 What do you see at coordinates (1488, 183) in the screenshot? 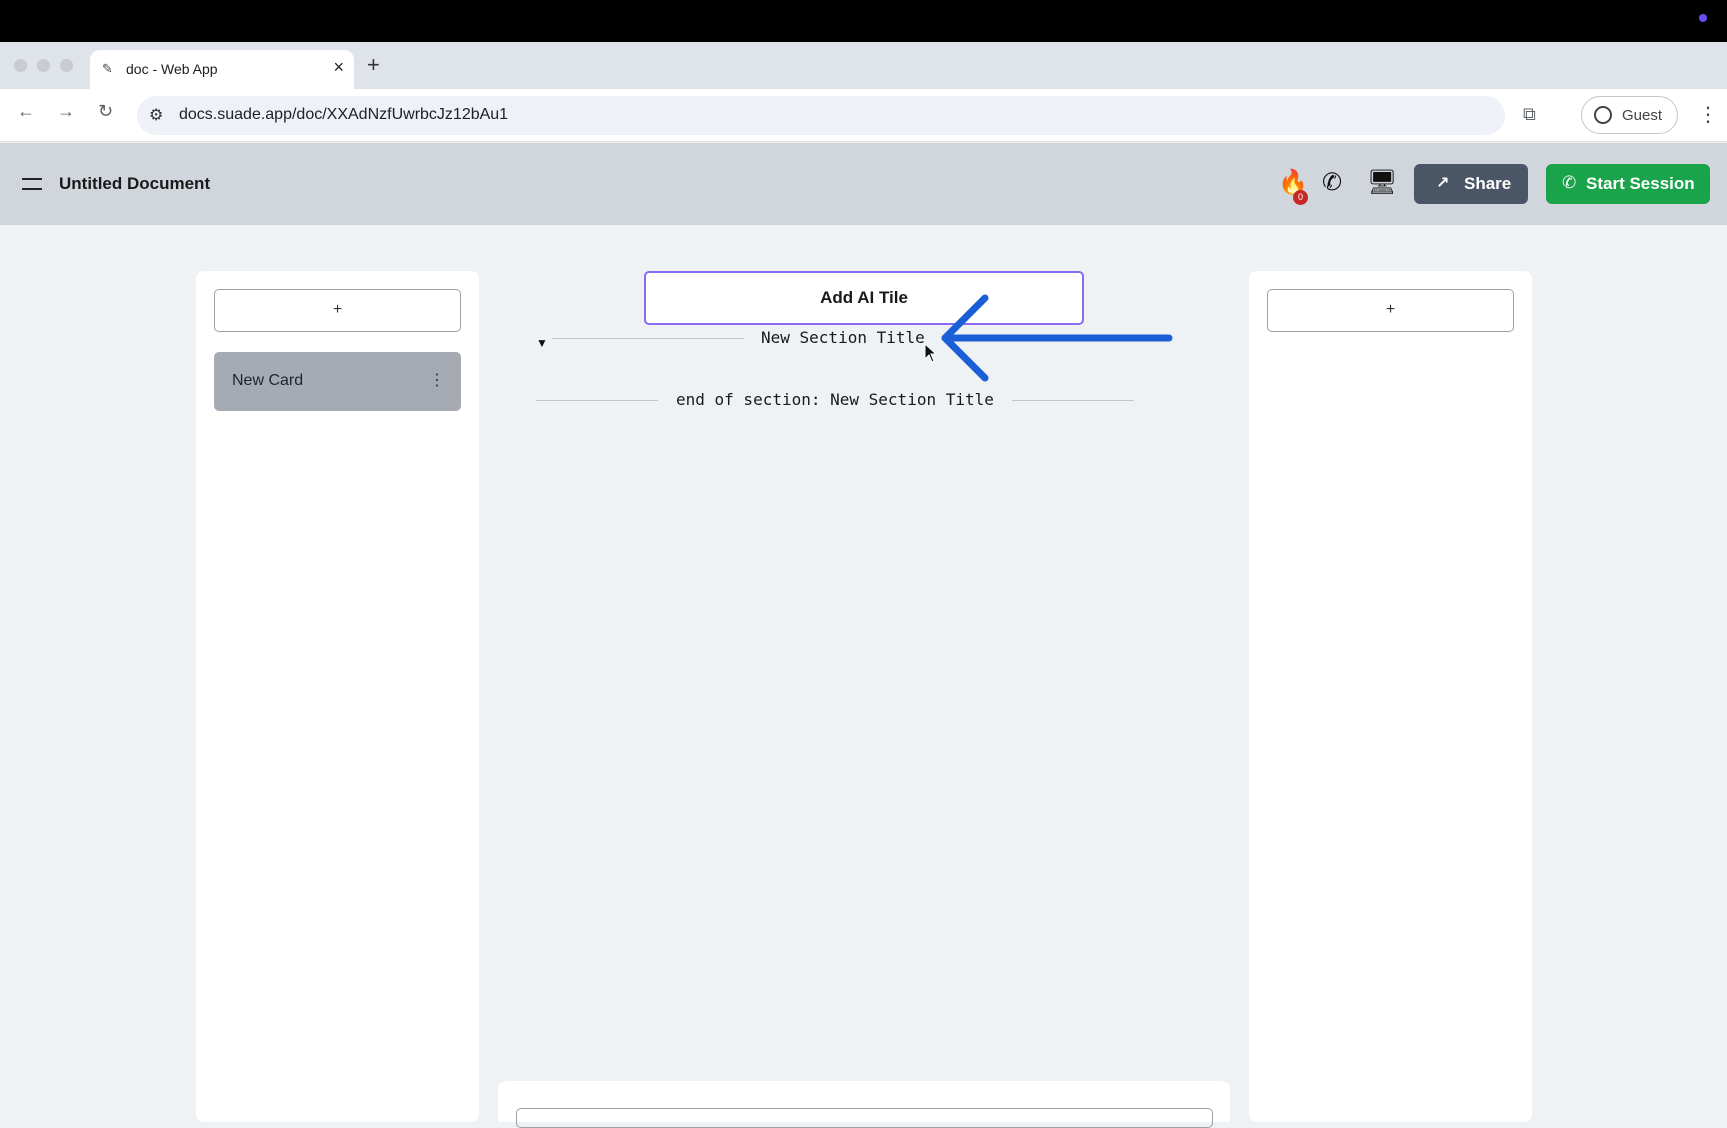
I see `share-label: Share` at bounding box center [1488, 183].